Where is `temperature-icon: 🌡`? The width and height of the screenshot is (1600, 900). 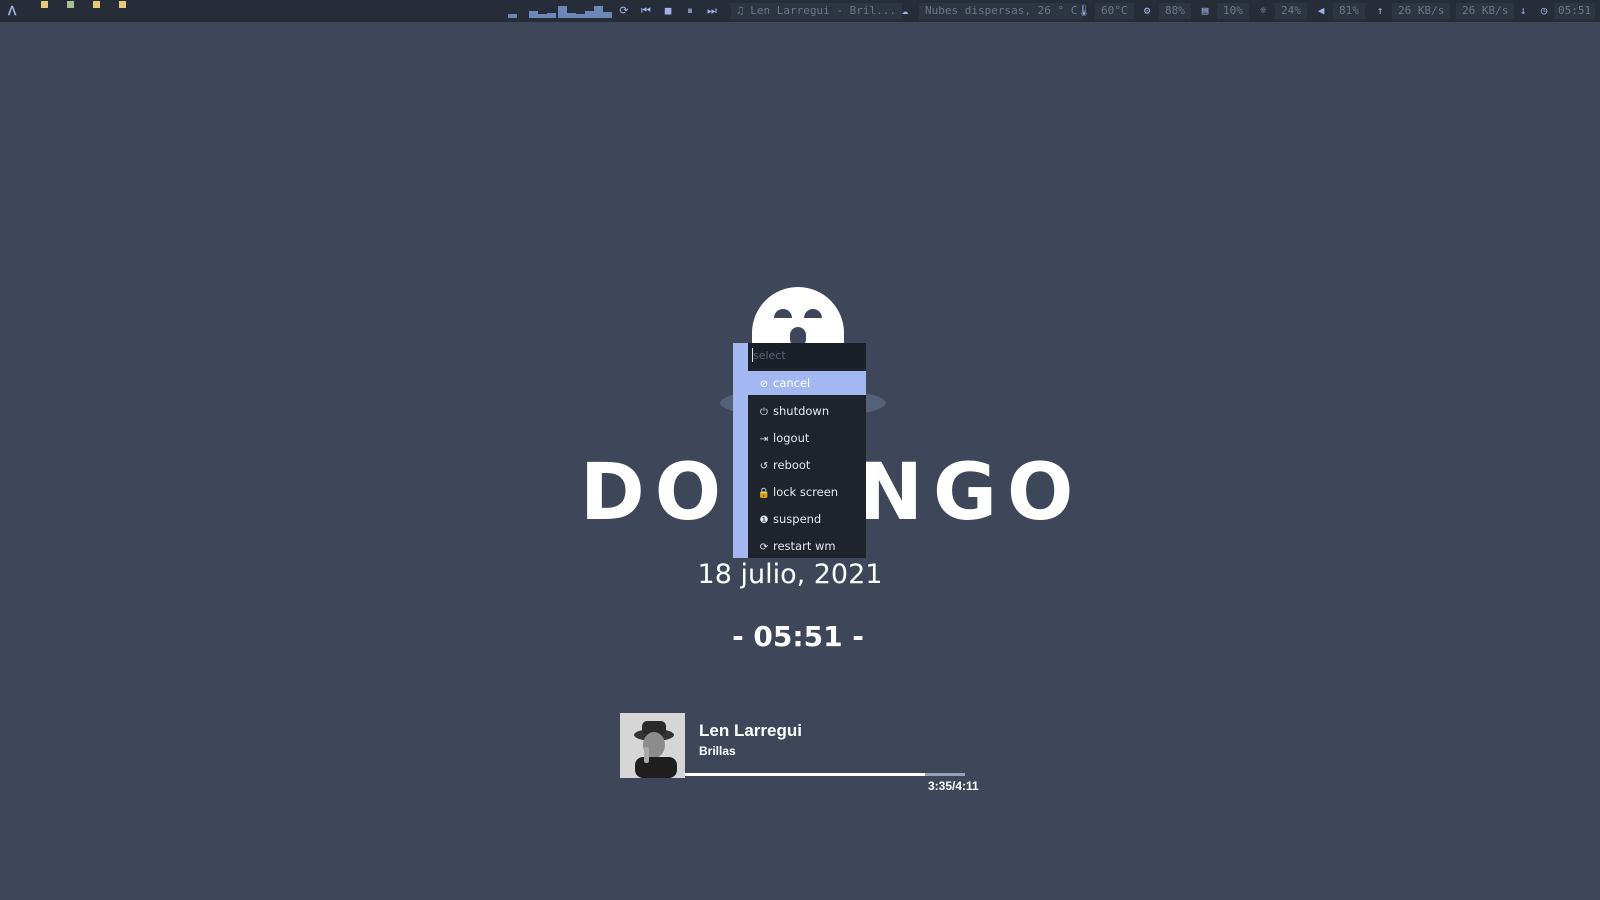
temperature-icon: 🌡 is located at coordinates (1084, 10).